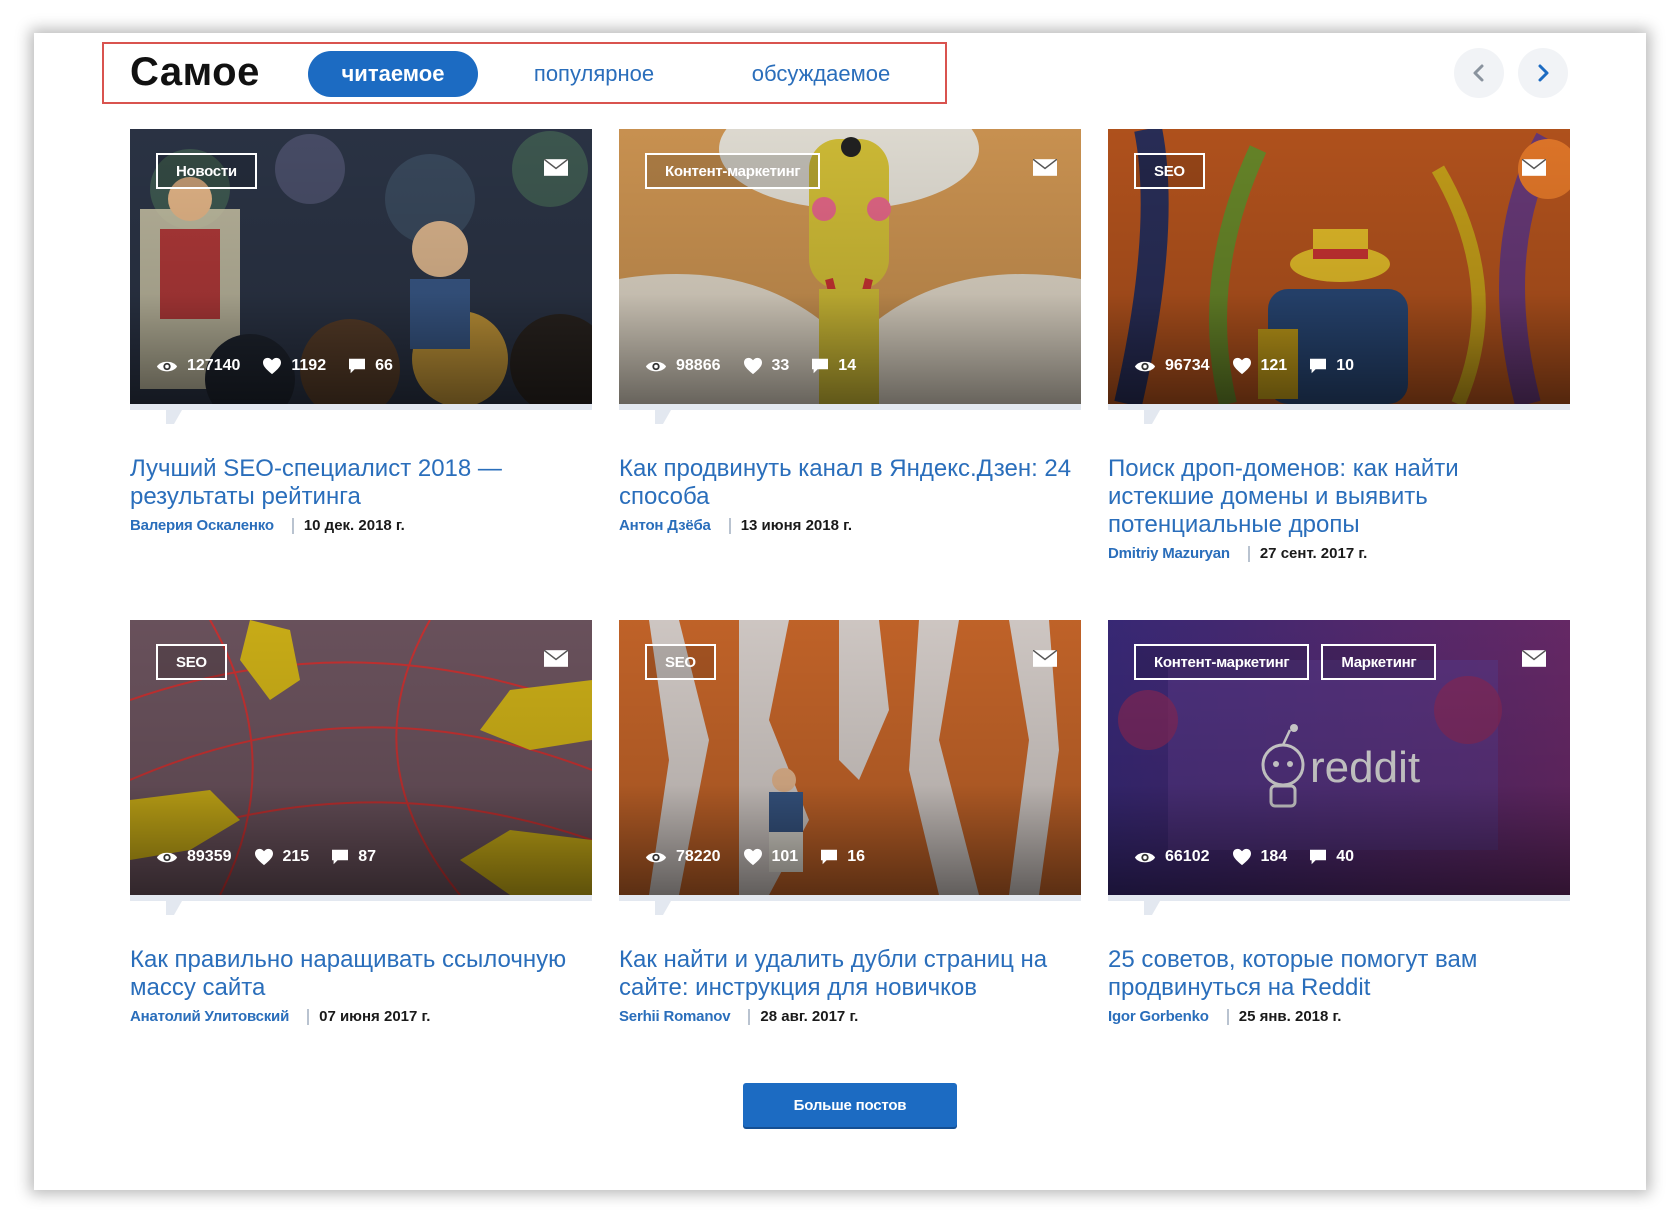 The width and height of the screenshot is (1680, 1225). What do you see at coordinates (735, 525) in the screenshot?
I see `post-meta: Антон Дзёба 13 июня 2018 г.` at bounding box center [735, 525].